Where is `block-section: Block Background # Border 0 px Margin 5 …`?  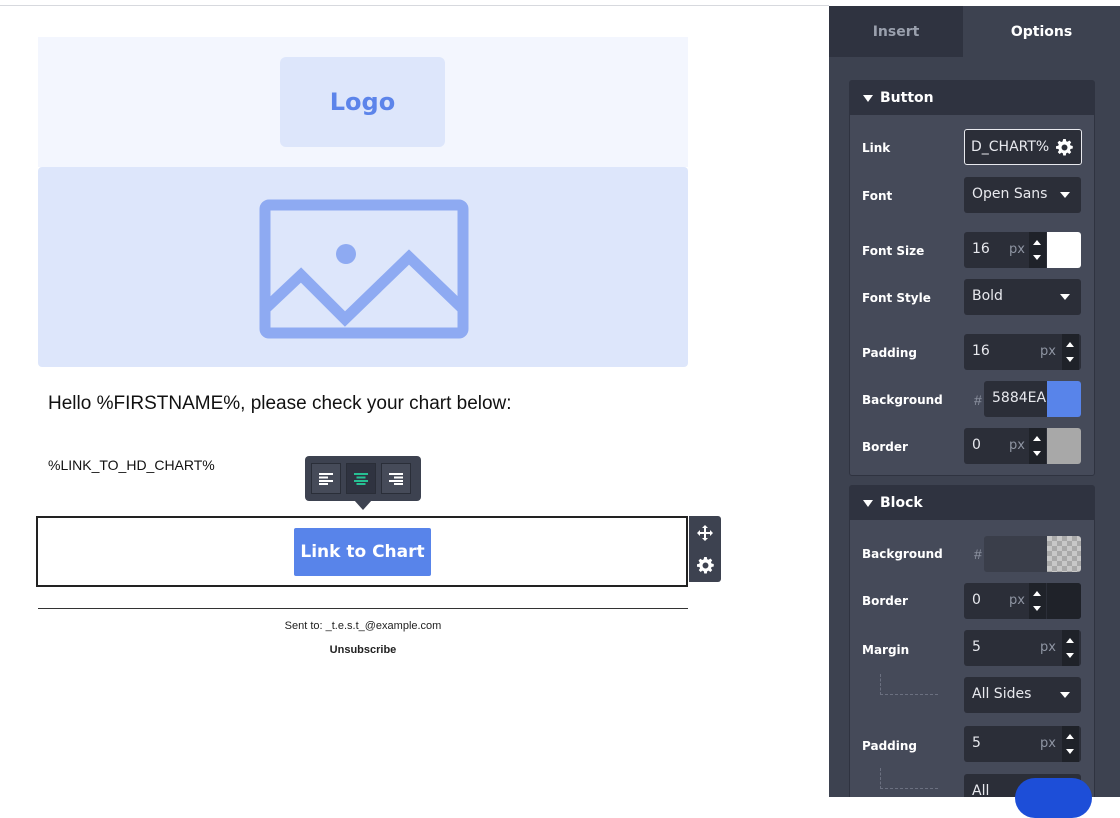
block-section: Block Background # Border 0 px Margin 5 … is located at coordinates (972, 641).